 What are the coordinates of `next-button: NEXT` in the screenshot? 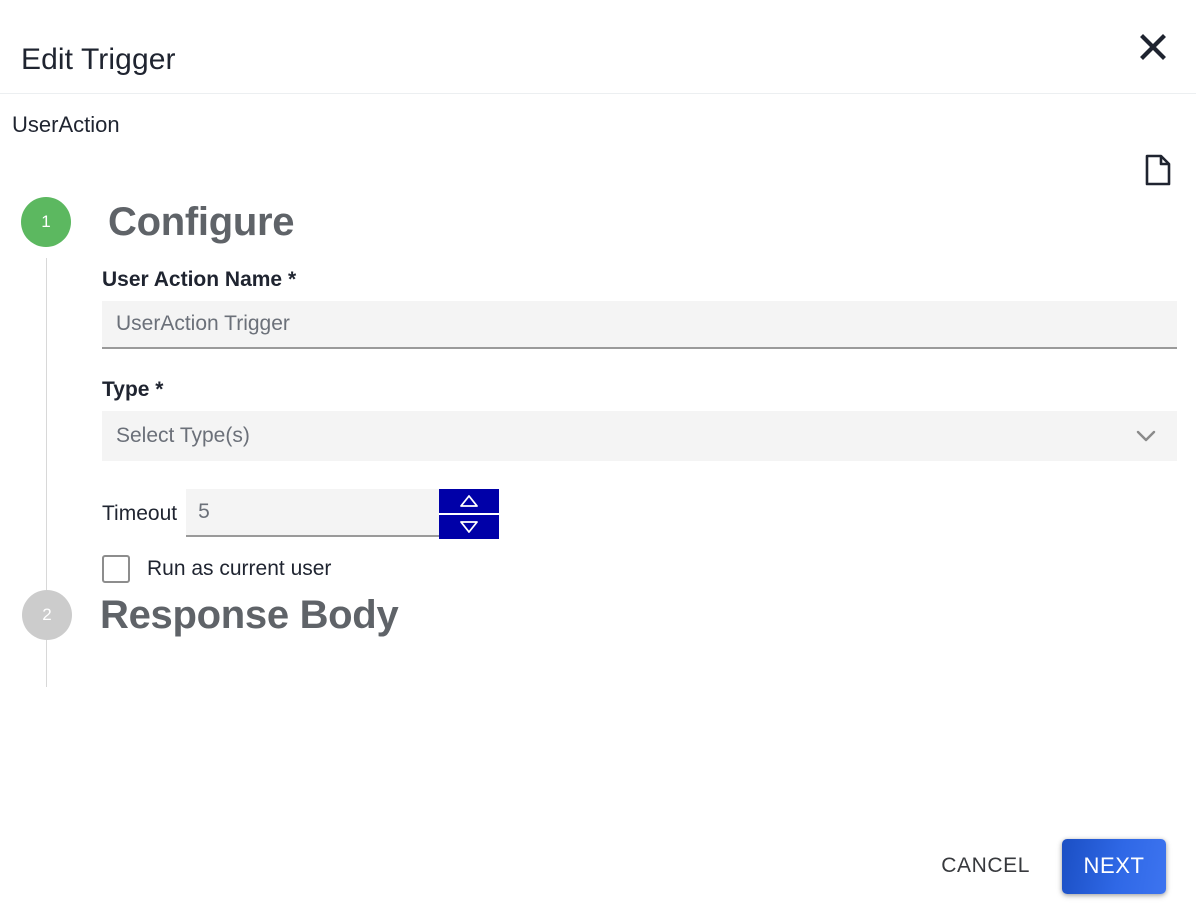 It's located at (1114, 866).